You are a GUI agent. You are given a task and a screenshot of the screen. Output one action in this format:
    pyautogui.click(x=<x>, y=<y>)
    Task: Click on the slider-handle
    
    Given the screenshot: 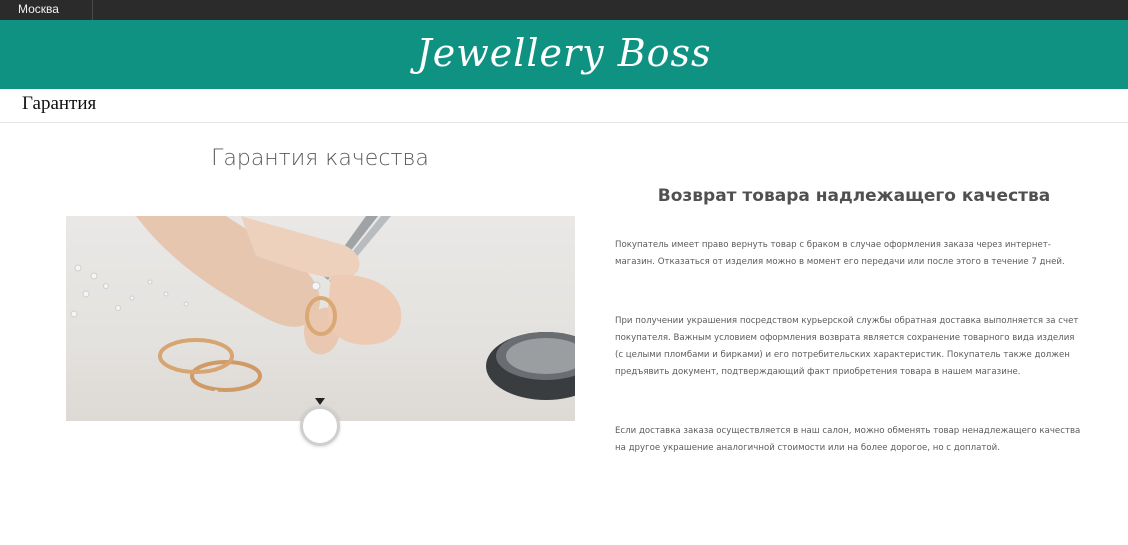 What is the action you would take?
    pyautogui.click(x=320, y=426)
    